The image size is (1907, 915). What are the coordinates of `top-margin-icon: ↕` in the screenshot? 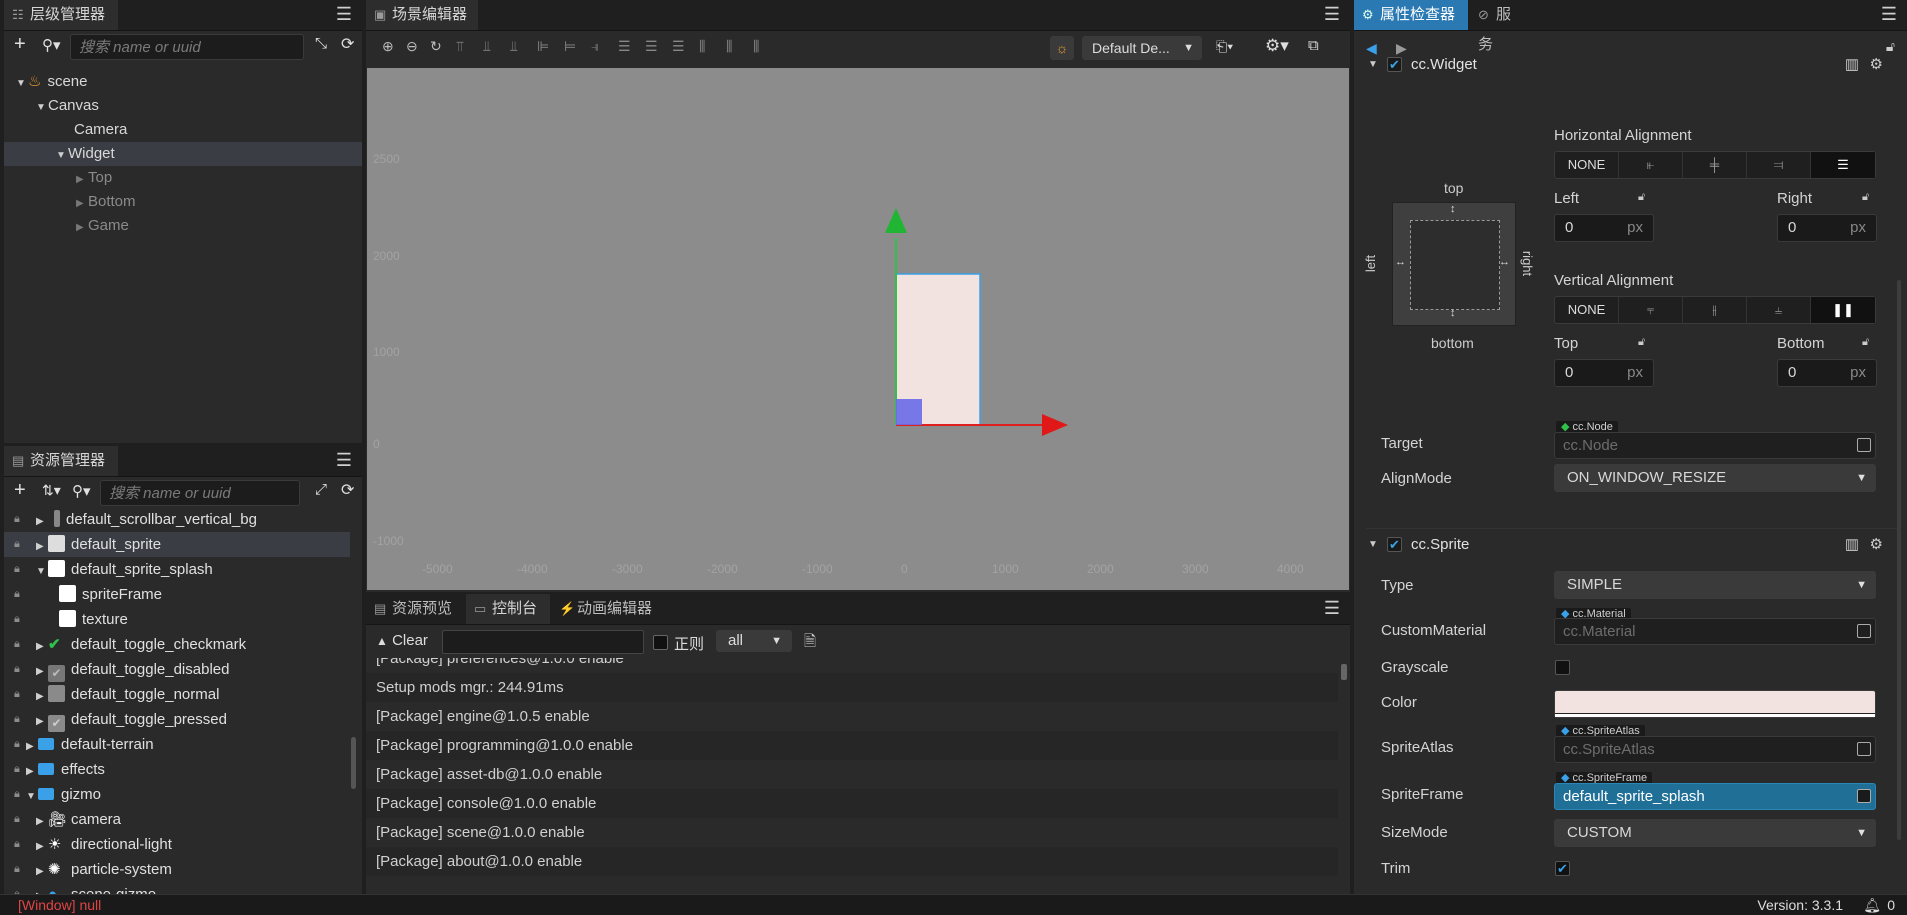 It's located at (1453, 209).